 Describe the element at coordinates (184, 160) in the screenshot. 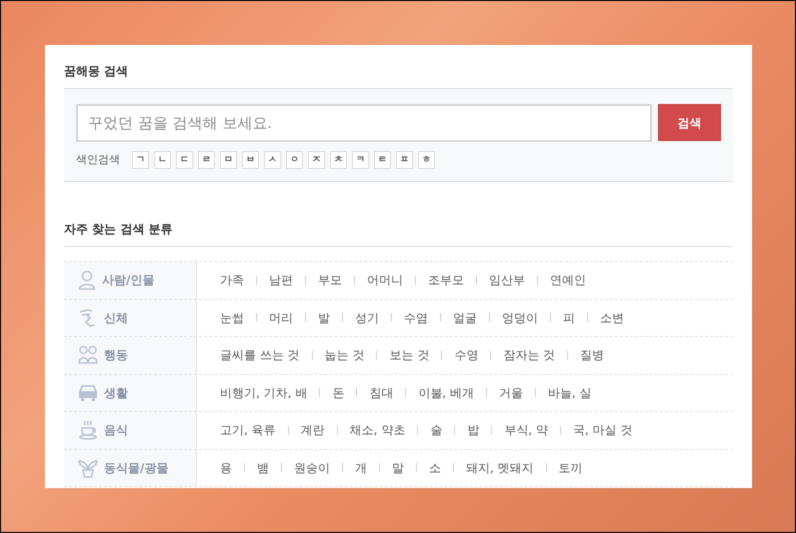

I see `index-key: ㄷ` at that location.